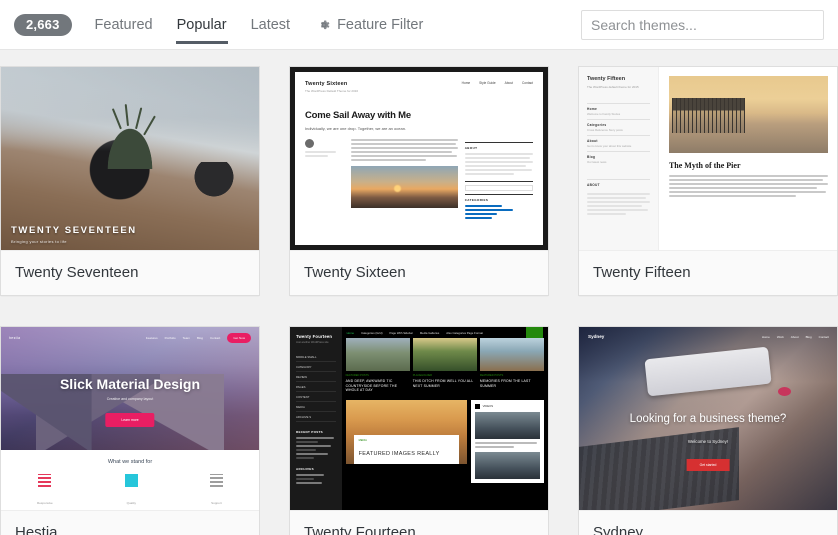 The height and width of the screenshot is (535, 838). Describe the element at coordinates (429, 332) in the screenshot. I see `preview-nav-item: Media Galleries` at that location.